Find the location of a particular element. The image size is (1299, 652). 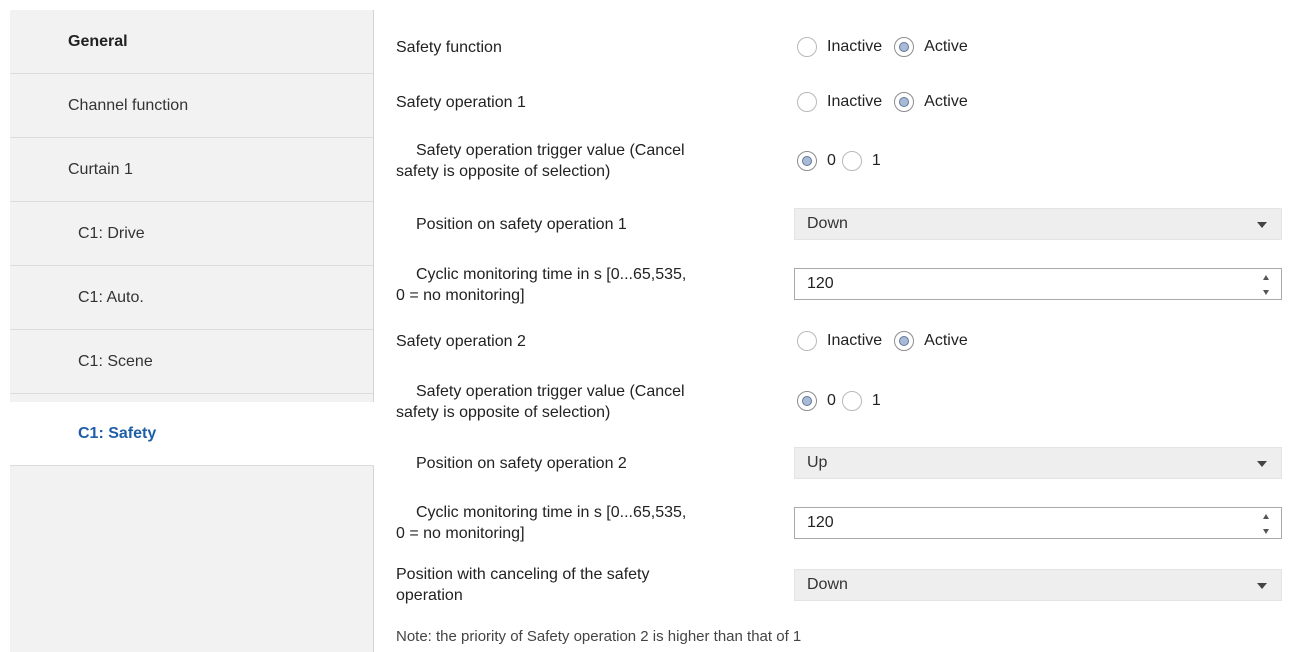

label-line: operation is located at coordinates (429, 595).